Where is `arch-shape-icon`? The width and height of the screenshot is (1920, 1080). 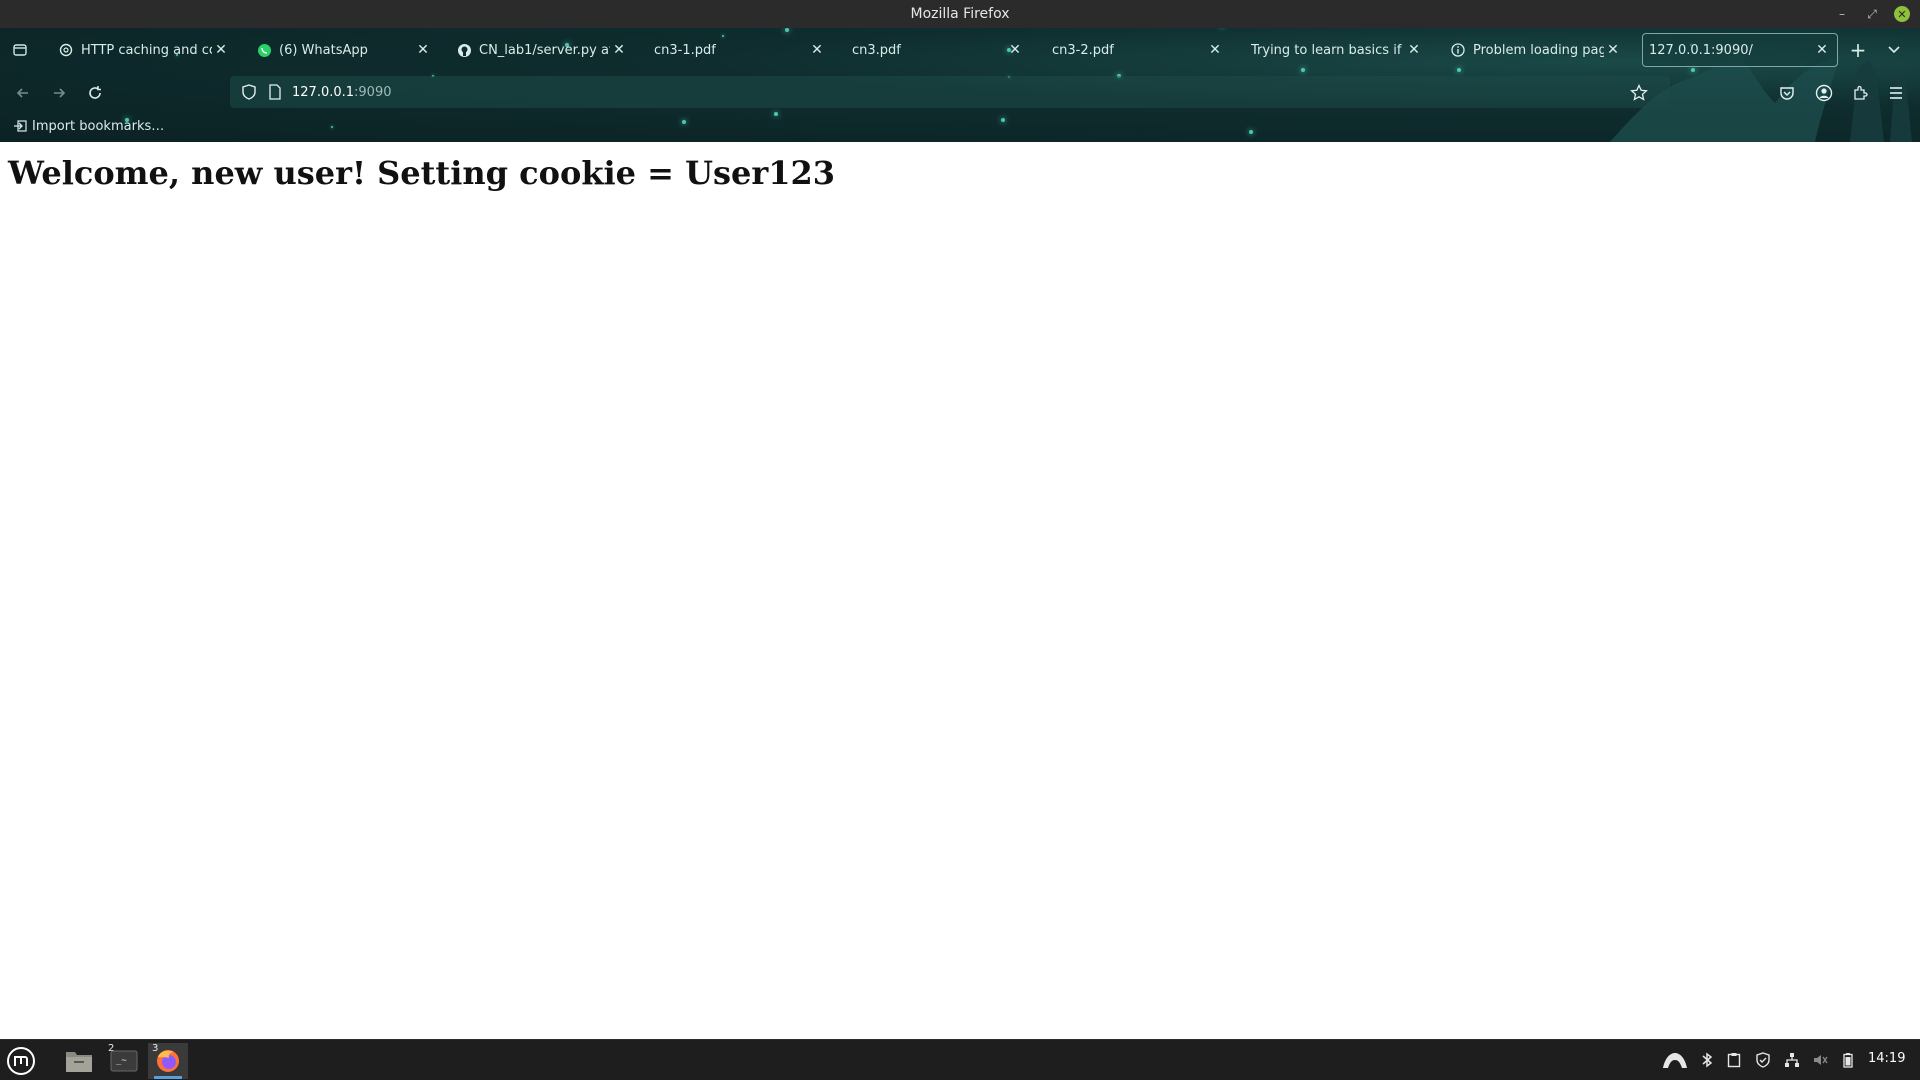
arch-shape-icon is located at coordinates (1675, 1060).